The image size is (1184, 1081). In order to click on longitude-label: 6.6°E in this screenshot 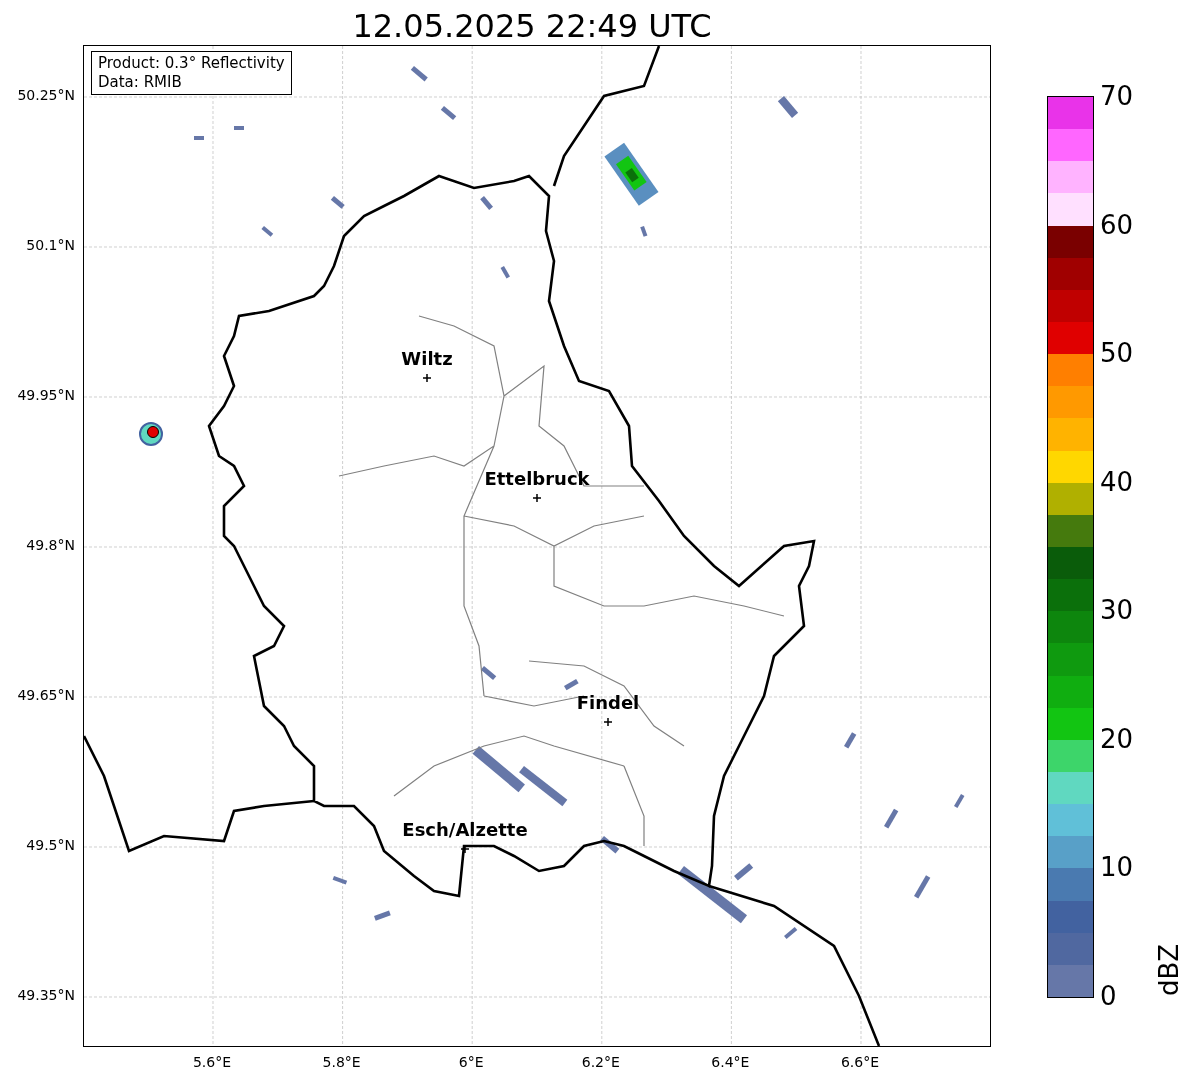, I will do `click(860, 1062)`.